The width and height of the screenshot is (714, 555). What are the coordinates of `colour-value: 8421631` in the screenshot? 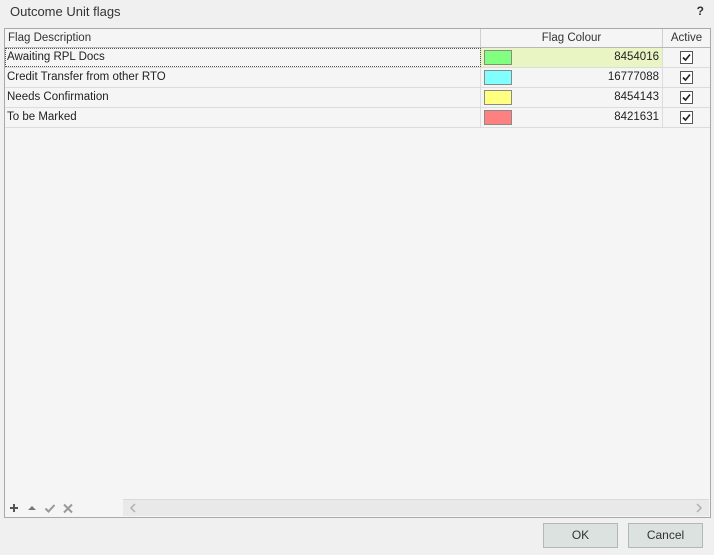 It's located at (636, 117).